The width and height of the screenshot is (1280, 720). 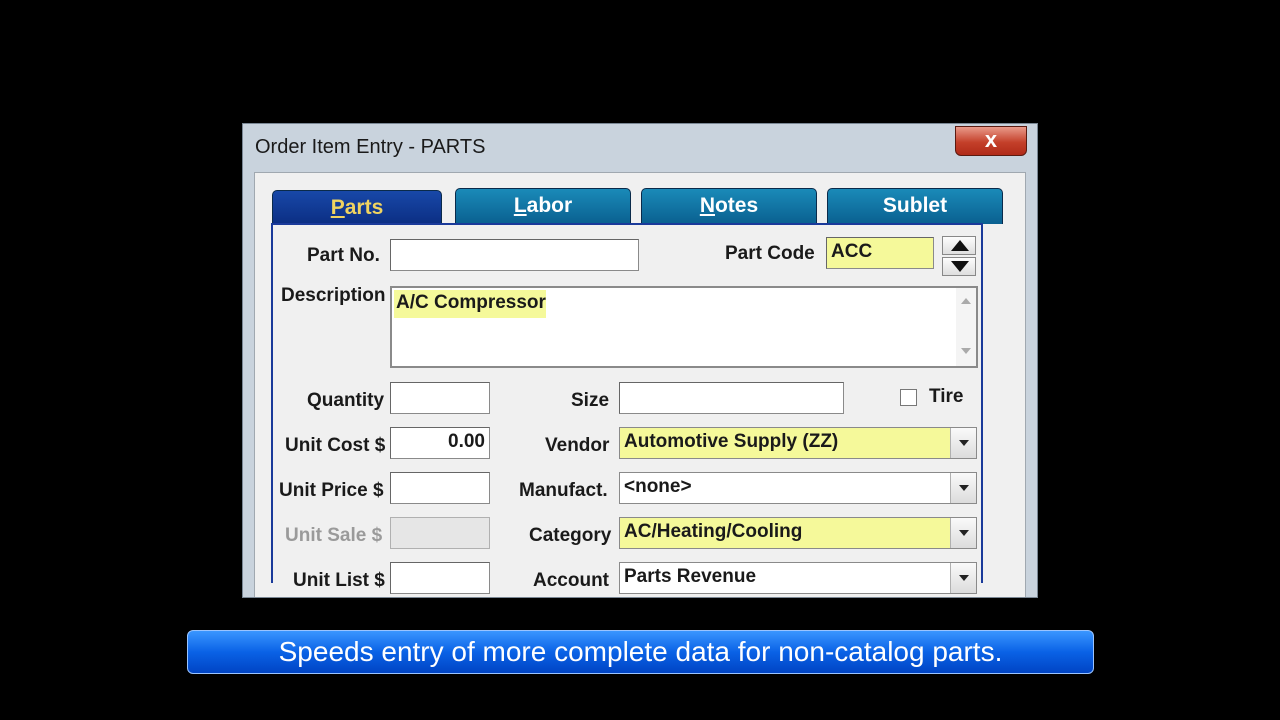 What do you see at coordinates (440, 398) in the screenshot?
I see `quantity-input` at bounding box center [440, 398].